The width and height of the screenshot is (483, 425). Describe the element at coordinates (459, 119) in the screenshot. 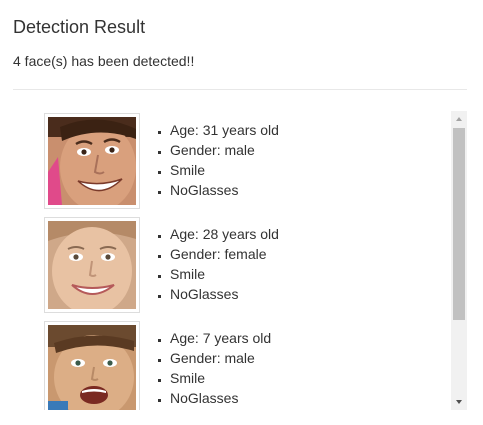

I see `scroll-up-arrow-icon` at that location.